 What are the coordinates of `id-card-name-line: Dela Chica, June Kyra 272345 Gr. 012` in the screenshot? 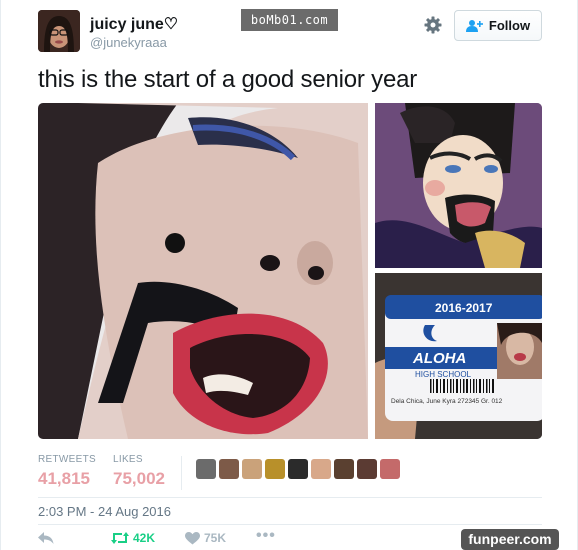 It's located at (447, 401).